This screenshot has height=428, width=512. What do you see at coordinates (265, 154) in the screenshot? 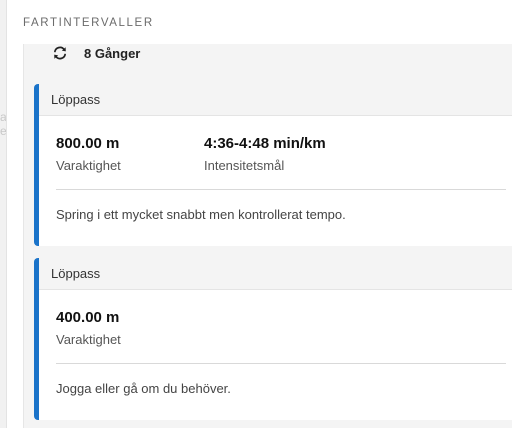
I see `intensity-target-metric: 4:36-4:48 min/km Intensitetsmål` at bounding box center [265, 154].